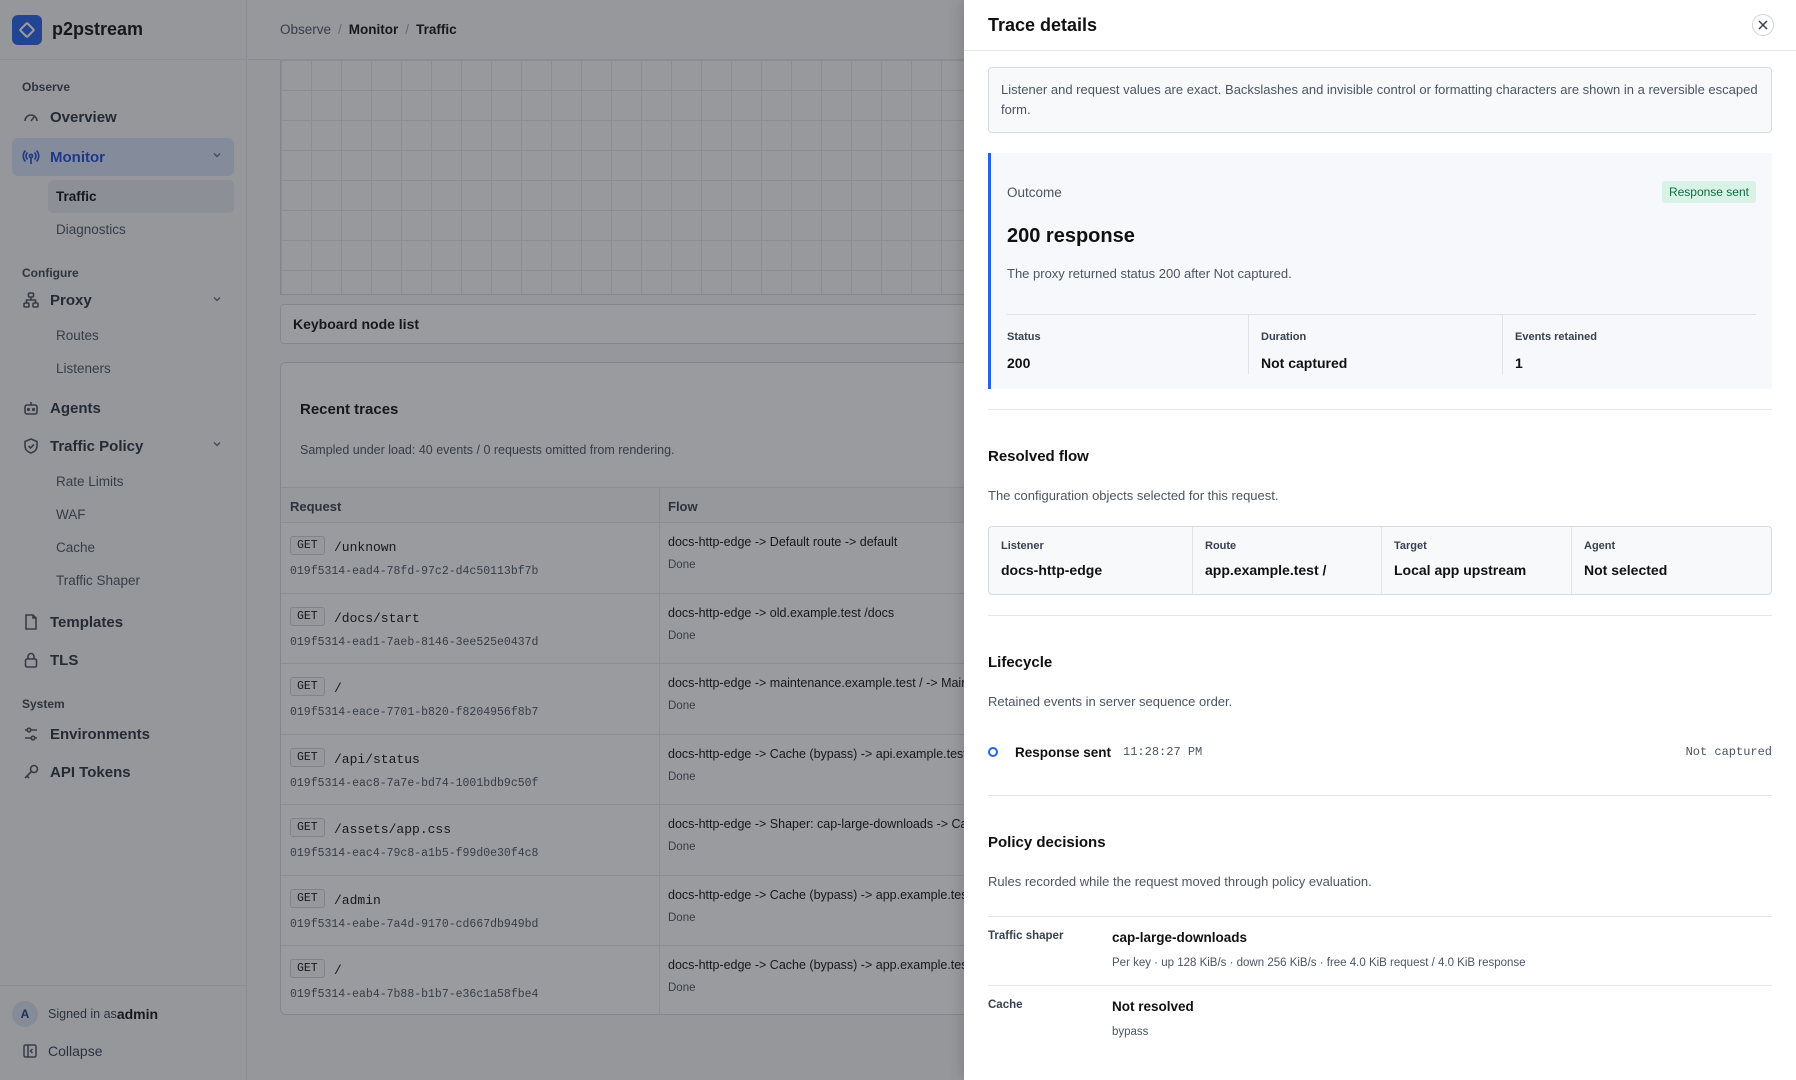 Image resolution: width=1796 pixels, height=1080 pixels. Describe the element at coordinates (1708, 192) in the screenshot. I see `status-badge: Response sent` at that location.